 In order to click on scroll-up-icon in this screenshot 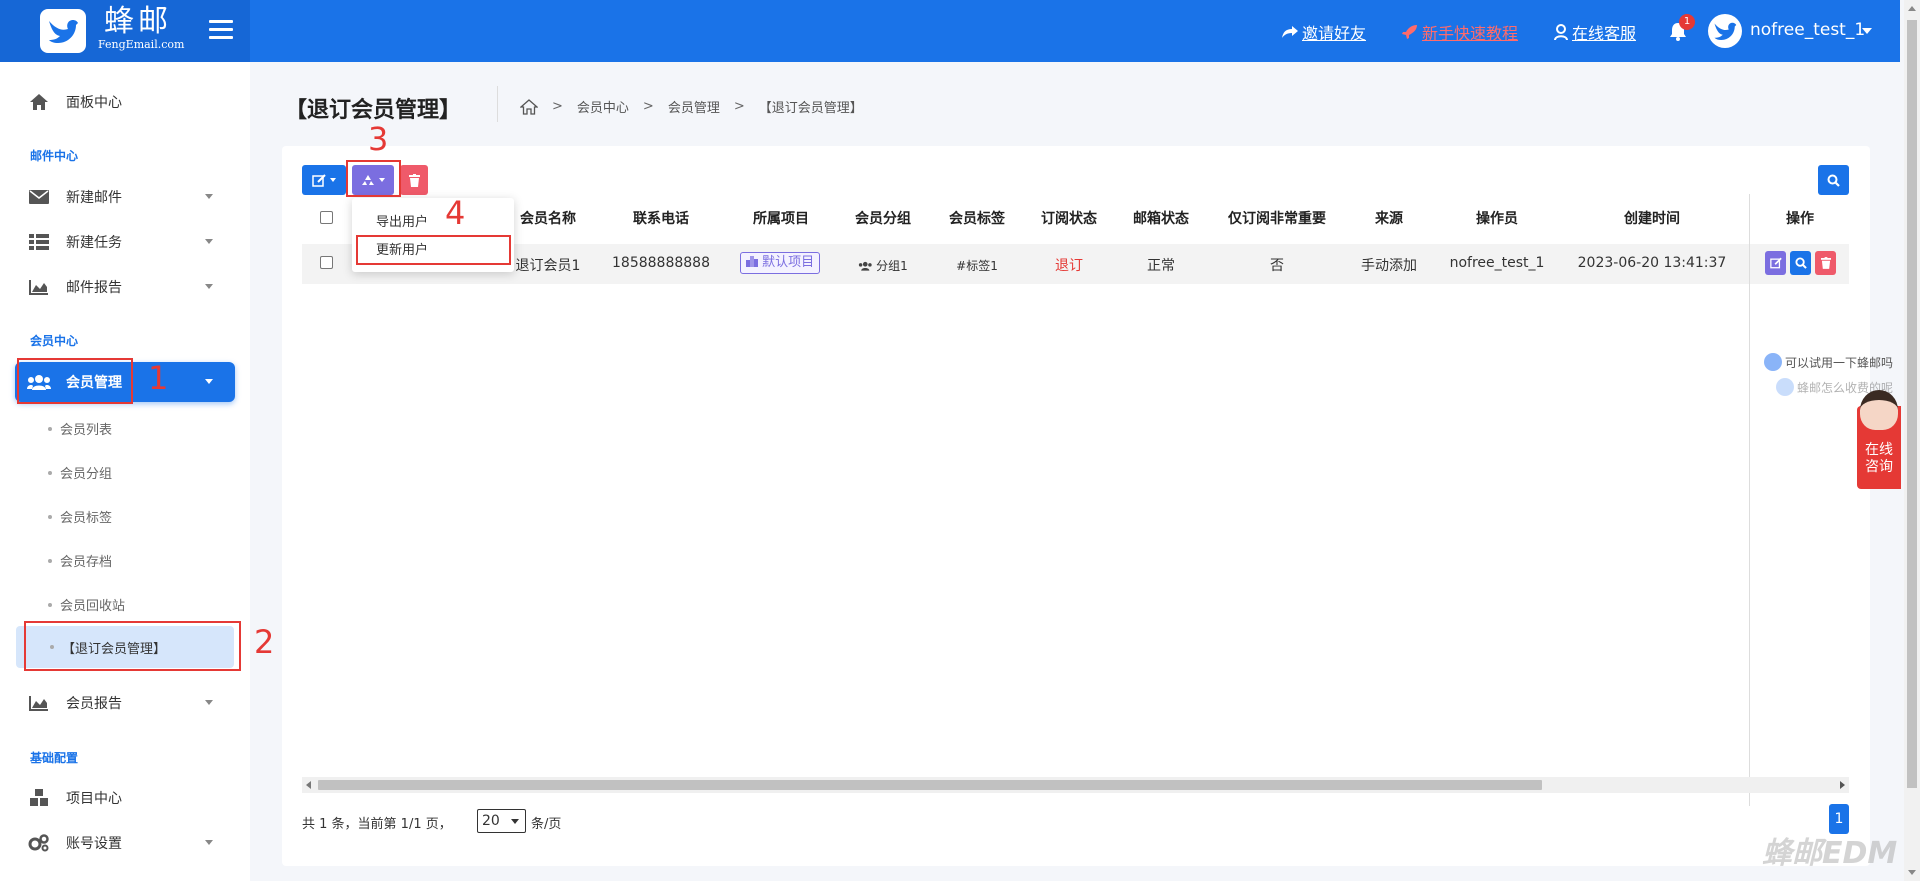, I will do `click(1912, 8)`.